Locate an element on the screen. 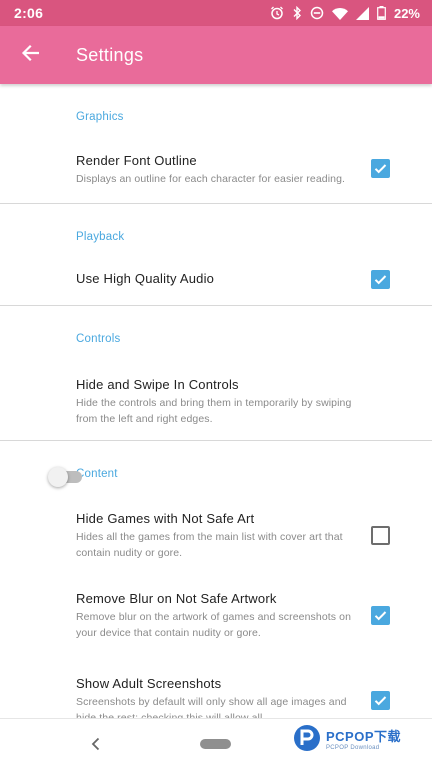  page-title: Settings is located at coordinates (110, 54).